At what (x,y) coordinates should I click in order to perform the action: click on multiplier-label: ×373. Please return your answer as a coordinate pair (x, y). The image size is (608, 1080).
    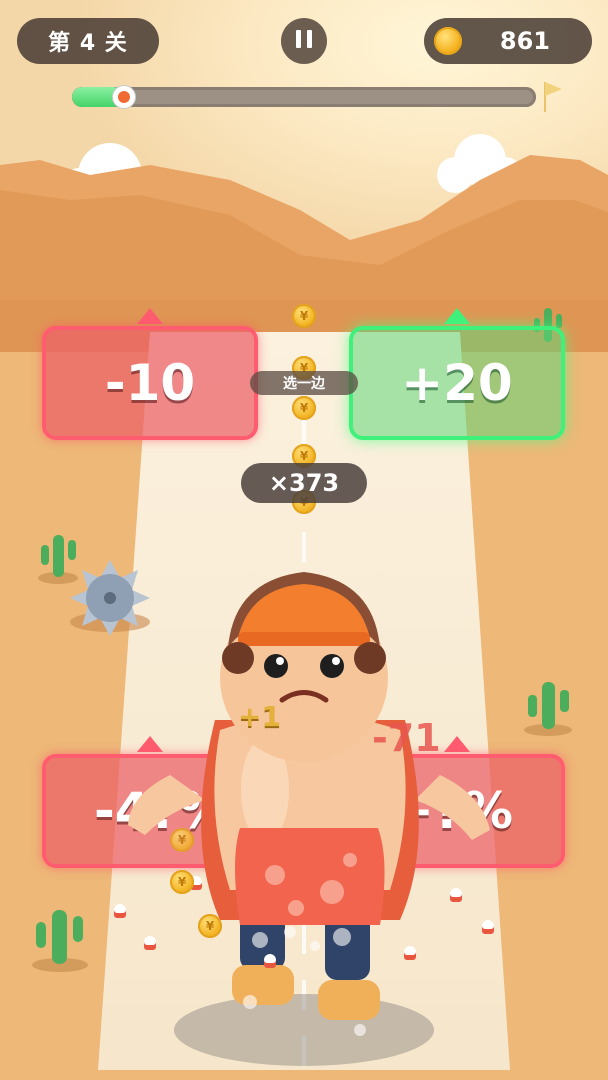
    Looking at the image, I should click on (304, 483).